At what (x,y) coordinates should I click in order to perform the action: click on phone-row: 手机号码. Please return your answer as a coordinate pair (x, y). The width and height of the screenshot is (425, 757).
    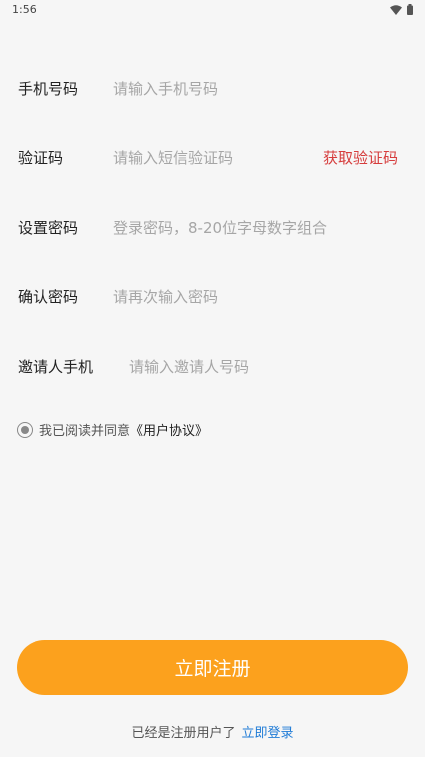
    Looking at the image, I should click on (212, 89).